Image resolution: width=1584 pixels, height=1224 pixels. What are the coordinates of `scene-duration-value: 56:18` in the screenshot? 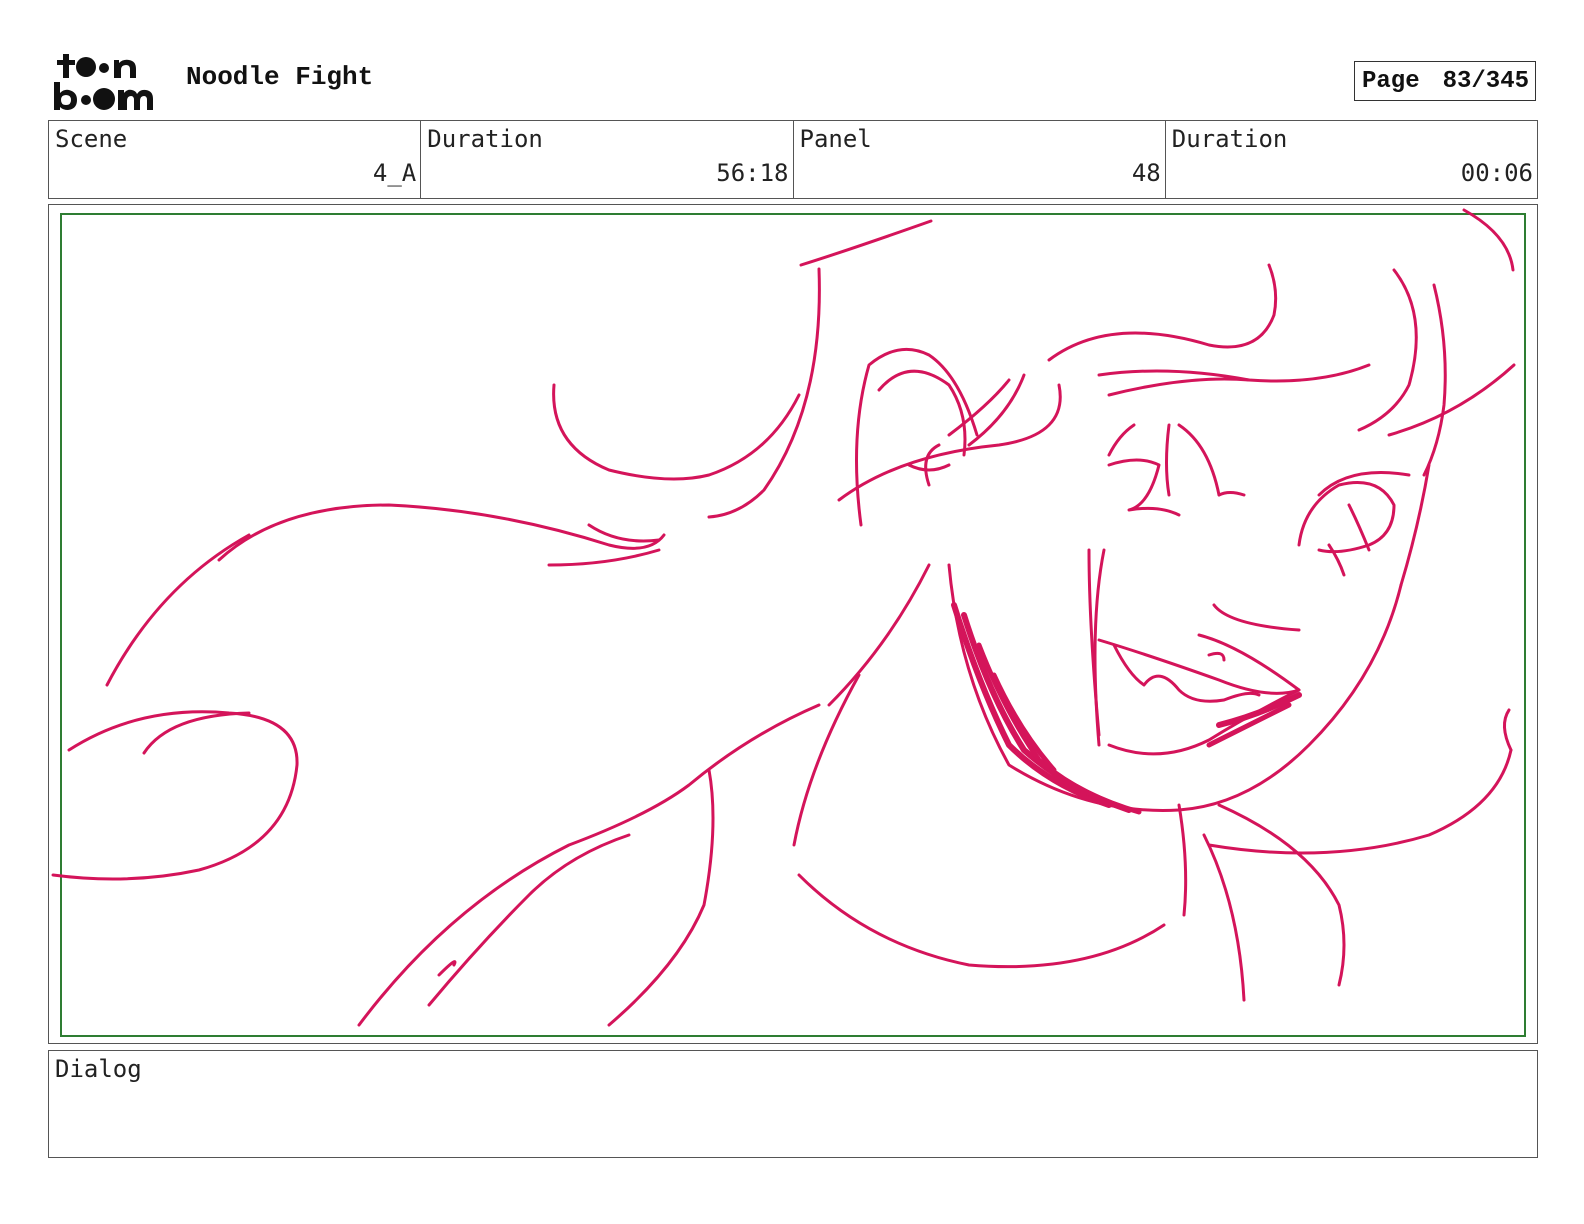 It's located at (752, 173).